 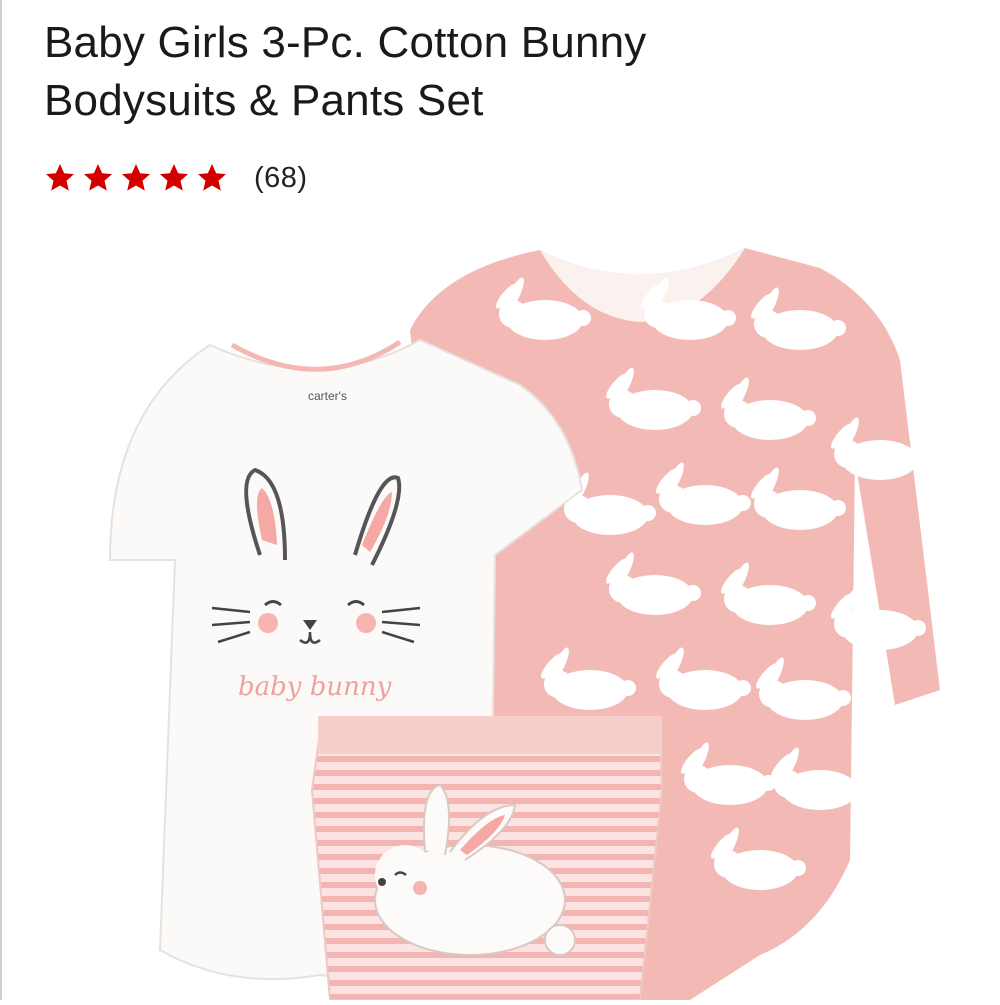 I want to click on rating-stars, so click(x=136, y=178).